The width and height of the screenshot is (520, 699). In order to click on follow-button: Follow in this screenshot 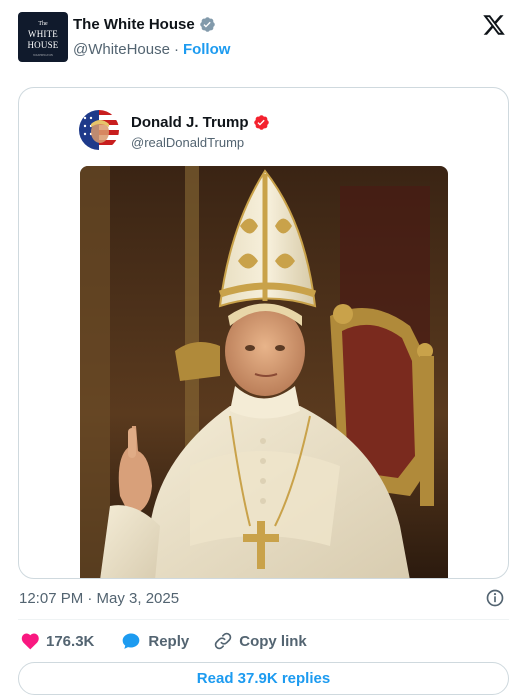, I will do `click(207, 49)`.